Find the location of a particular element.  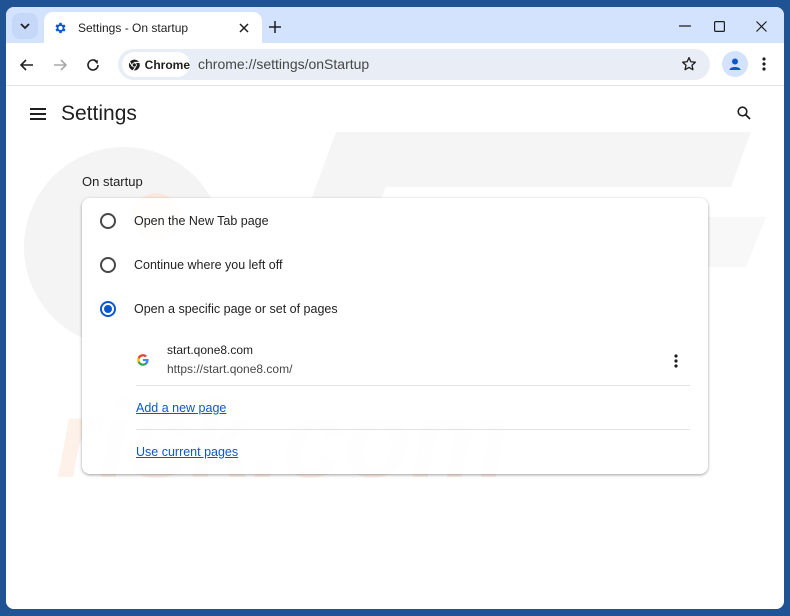

tab-strip: Settings - On startup is located at coordinates (395, 25).